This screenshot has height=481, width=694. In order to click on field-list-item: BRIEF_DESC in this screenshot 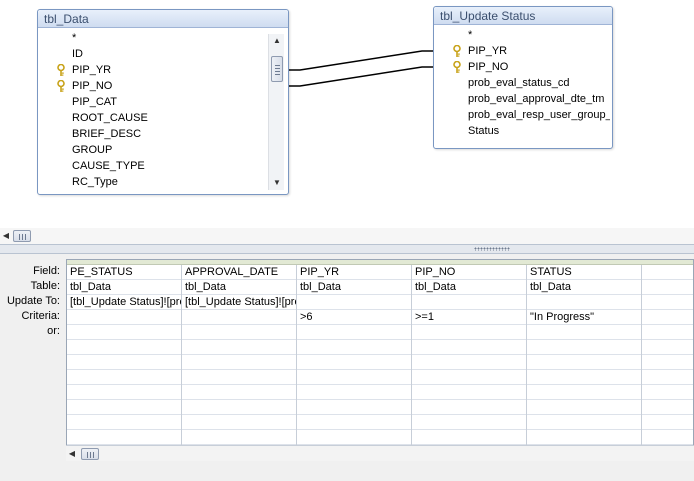, I will do `click(163, 134)`.